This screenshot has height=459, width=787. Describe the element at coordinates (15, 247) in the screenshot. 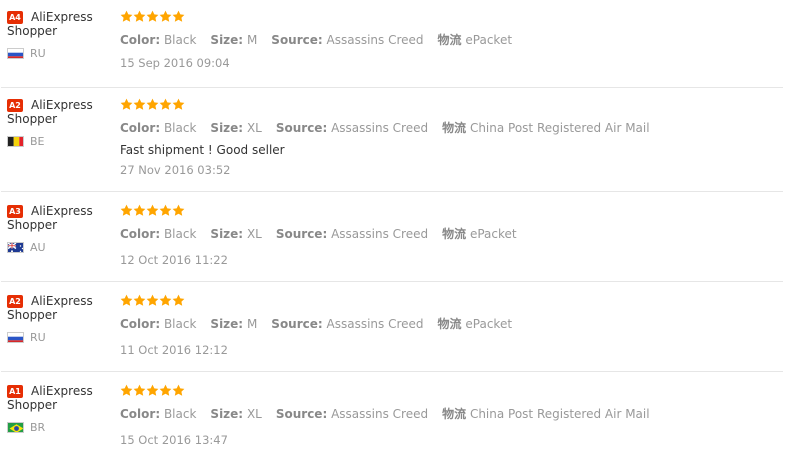

I see `australia-flag-icon` at that location.